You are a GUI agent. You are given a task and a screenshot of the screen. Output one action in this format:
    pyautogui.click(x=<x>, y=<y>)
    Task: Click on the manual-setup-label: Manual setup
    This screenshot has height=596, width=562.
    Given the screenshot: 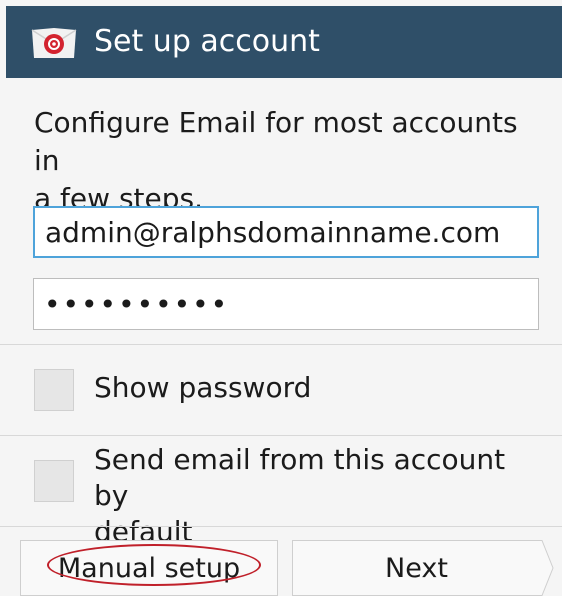 What is the action you would take?
    pyautogui.click(x=149, y=568)
    